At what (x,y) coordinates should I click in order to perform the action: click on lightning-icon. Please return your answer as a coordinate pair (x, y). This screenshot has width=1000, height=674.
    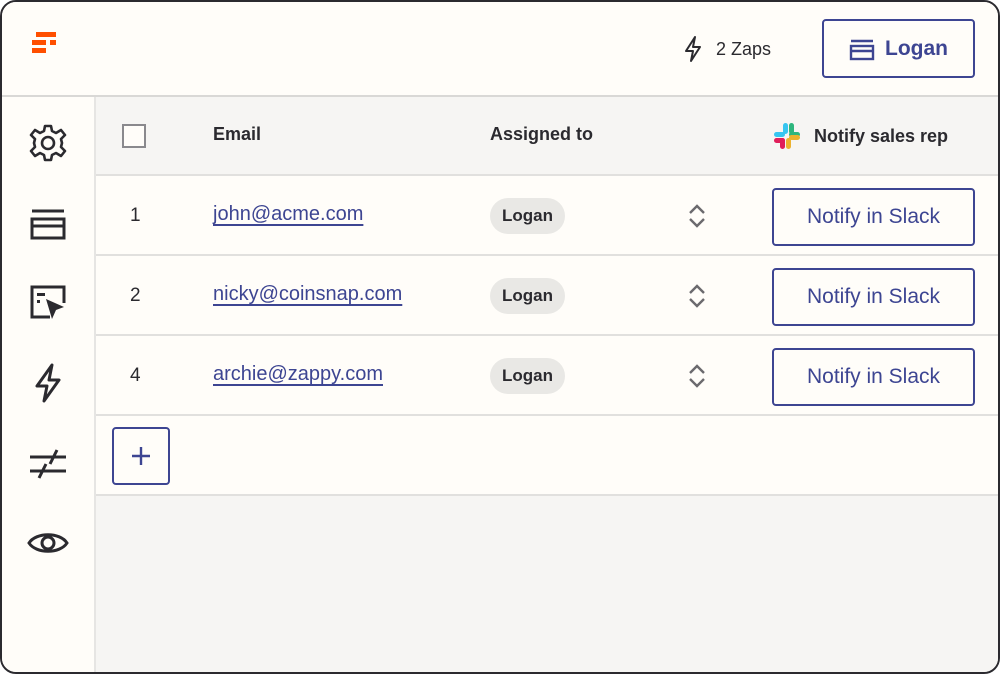
    Looking at the image, I should click on (693, 49).